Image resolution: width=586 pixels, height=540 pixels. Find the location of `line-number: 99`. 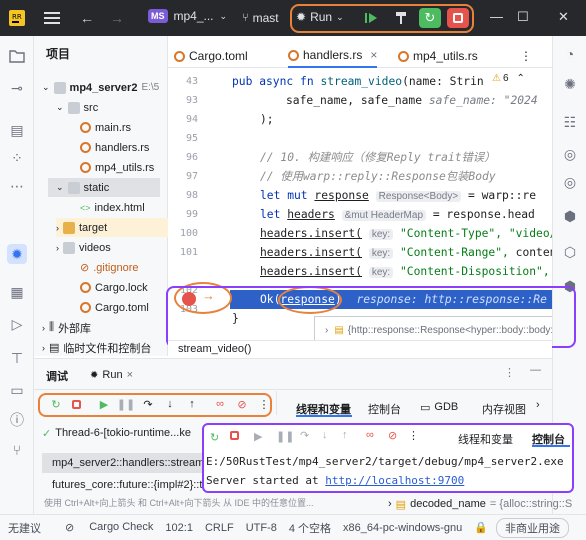

line-number: 99 is located at coordinates (191, 214).